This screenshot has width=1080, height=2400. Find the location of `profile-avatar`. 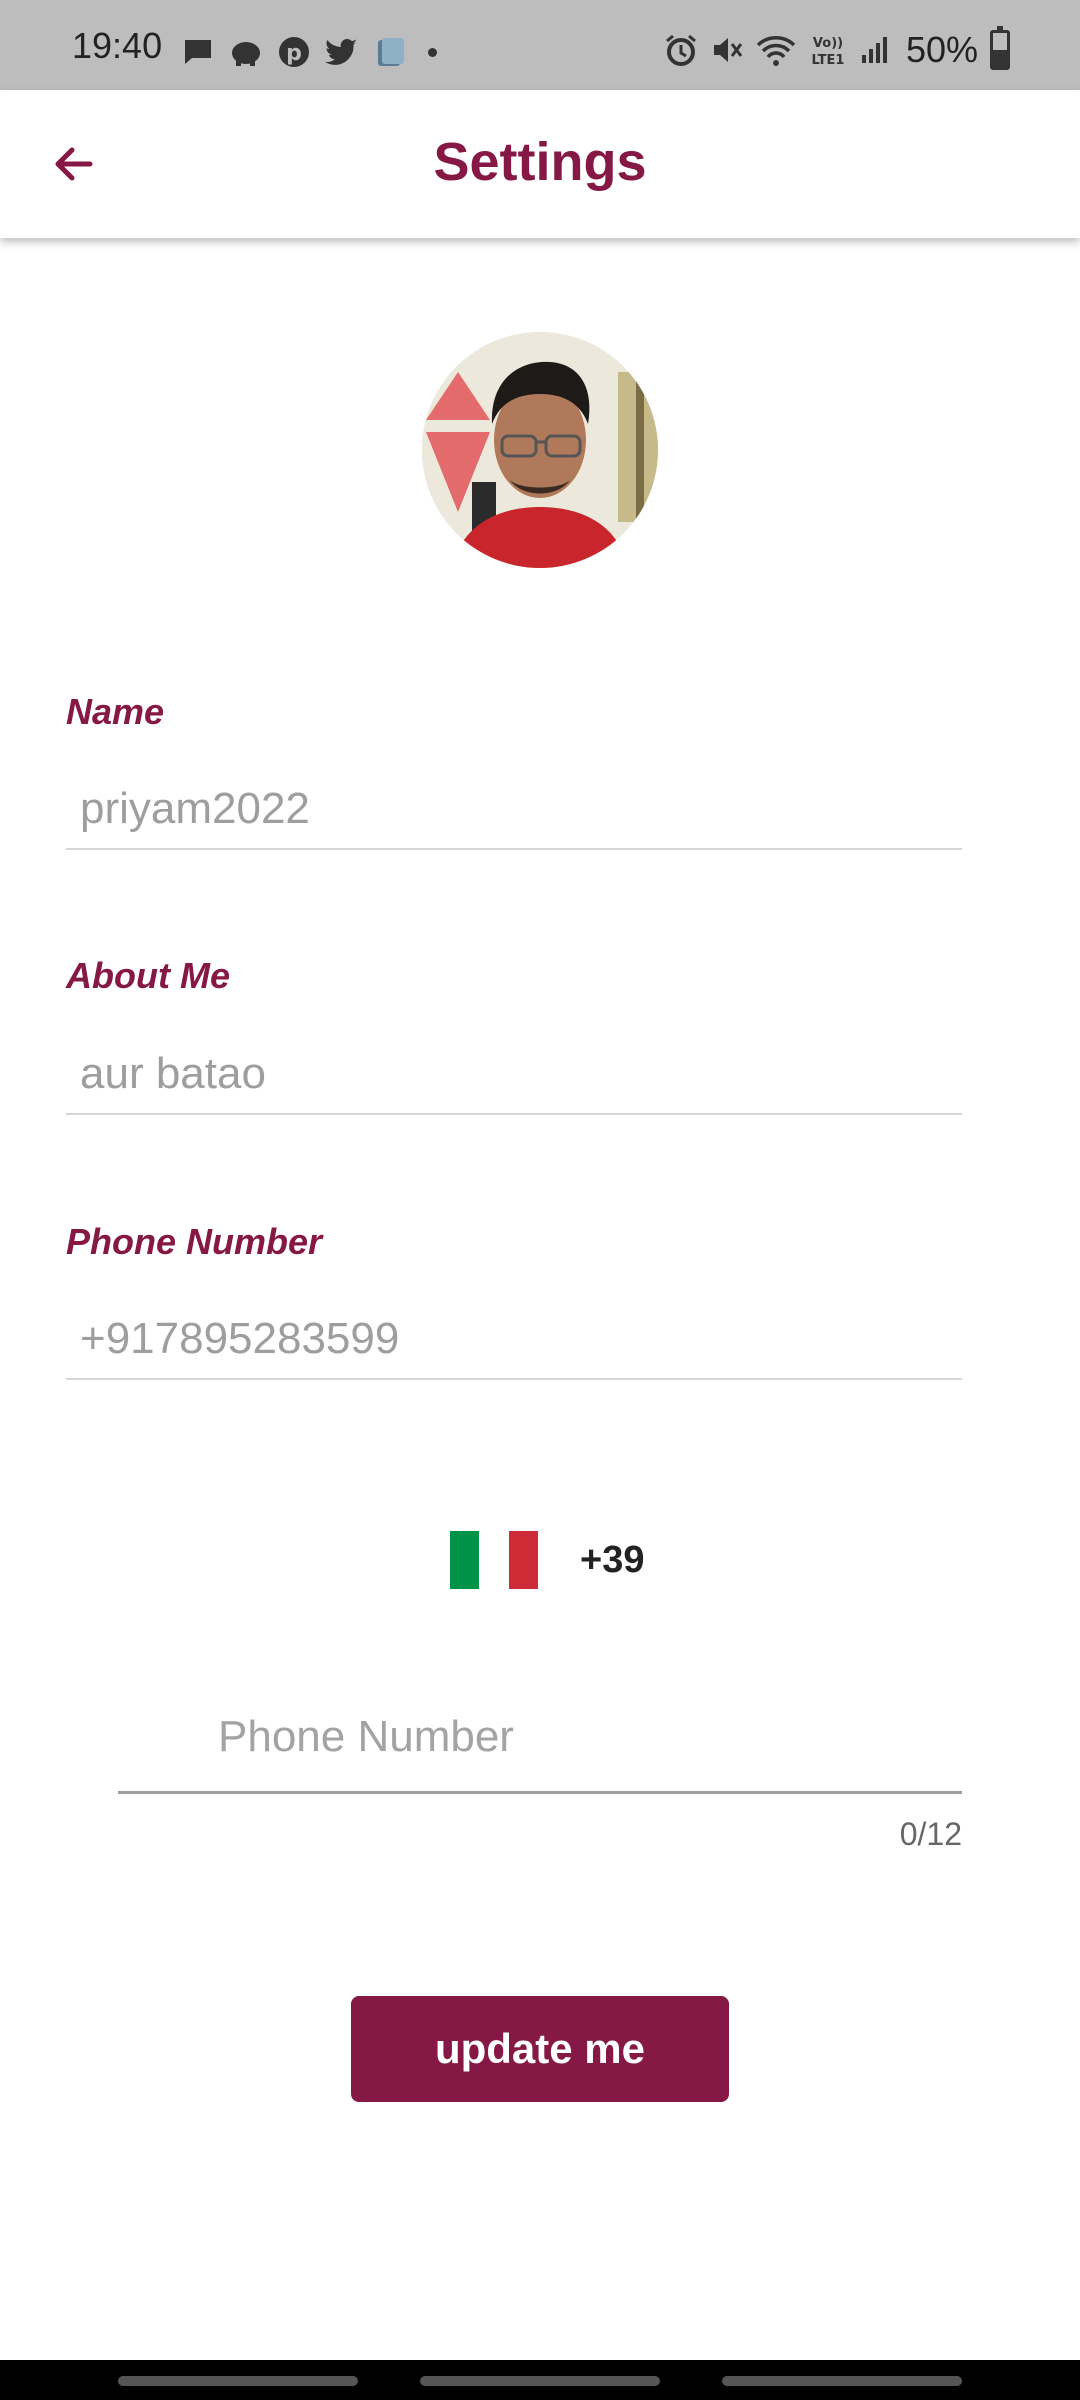

profile-avatar is located at coordinates (540, 450).